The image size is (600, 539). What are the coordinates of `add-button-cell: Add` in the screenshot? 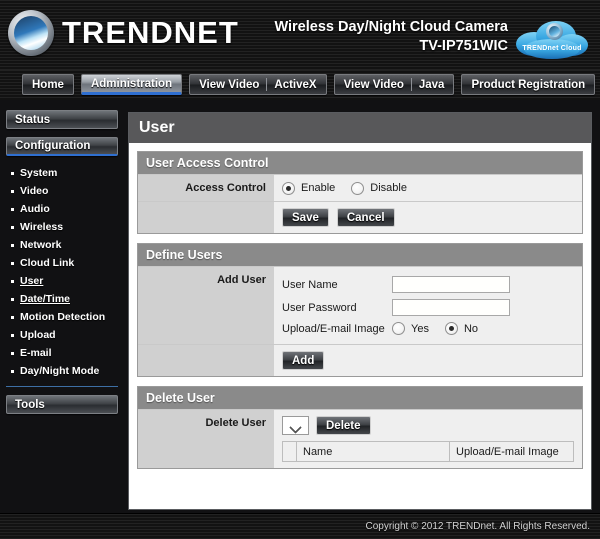 It's located at (428, 360).